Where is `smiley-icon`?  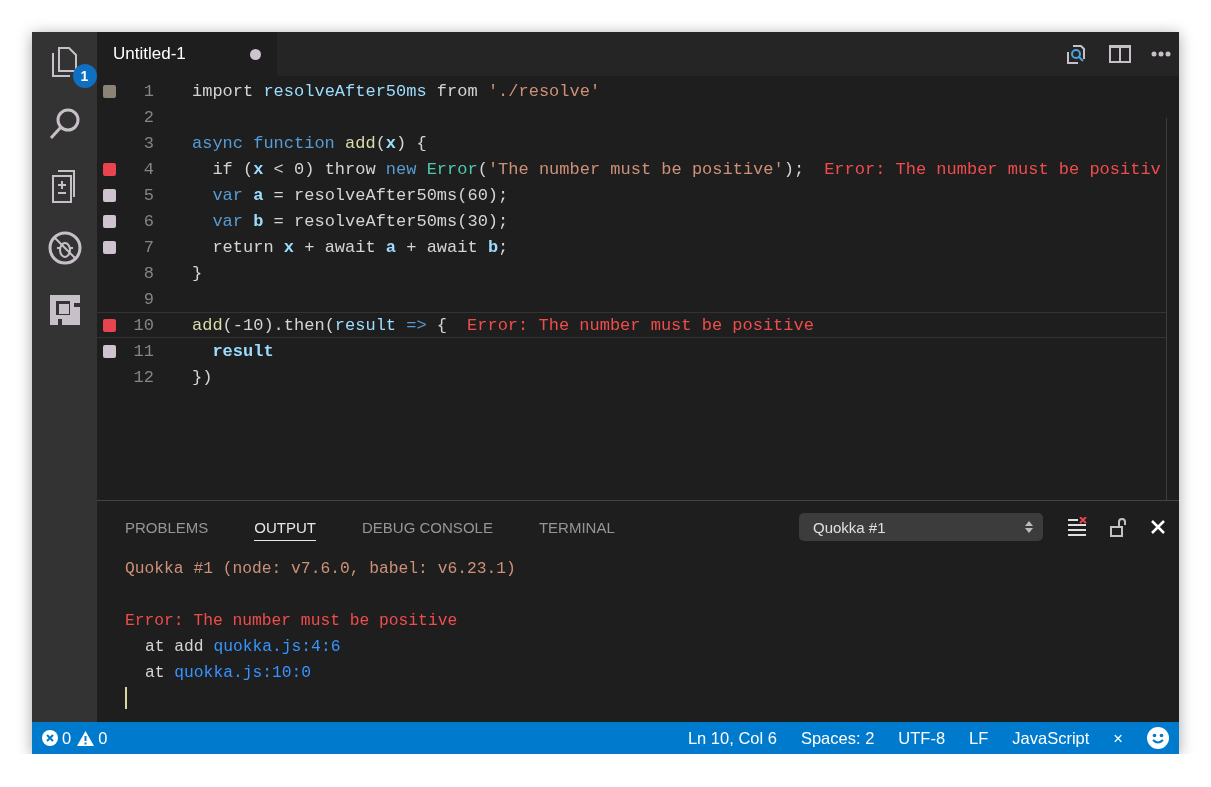
smiley-icon is located at coordinates (1158, 738).